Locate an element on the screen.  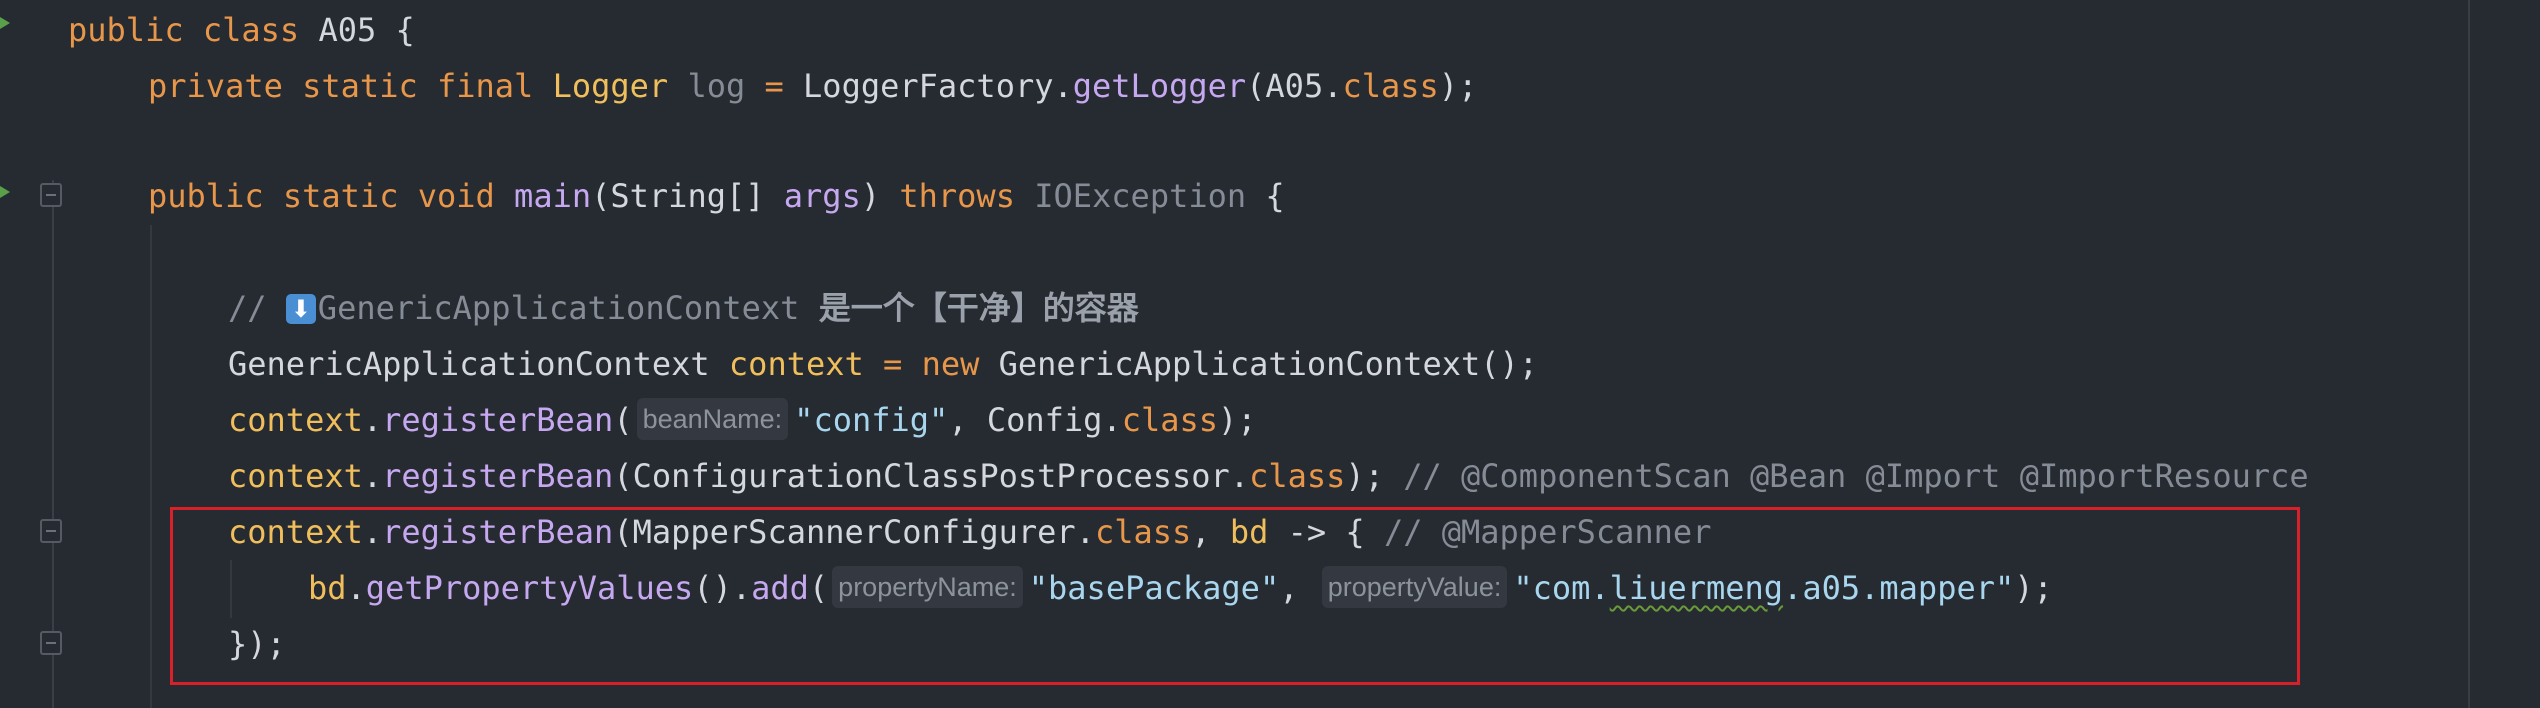
token-type: GenericApplicationContext is located at coordinates (478, 364).